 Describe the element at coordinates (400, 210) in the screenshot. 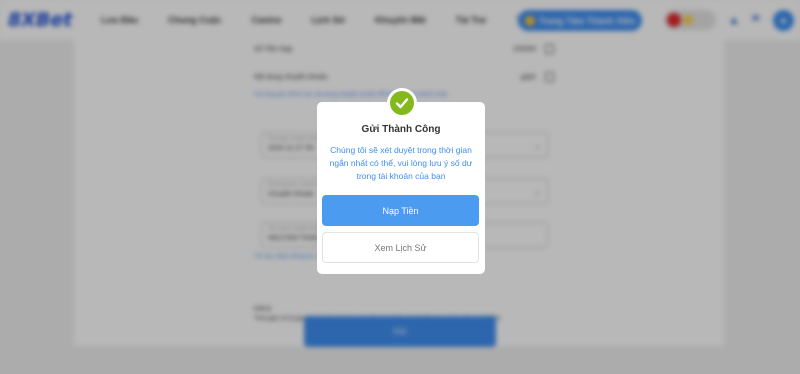

I see `deposit-button: Nạp Tiền` at that location.